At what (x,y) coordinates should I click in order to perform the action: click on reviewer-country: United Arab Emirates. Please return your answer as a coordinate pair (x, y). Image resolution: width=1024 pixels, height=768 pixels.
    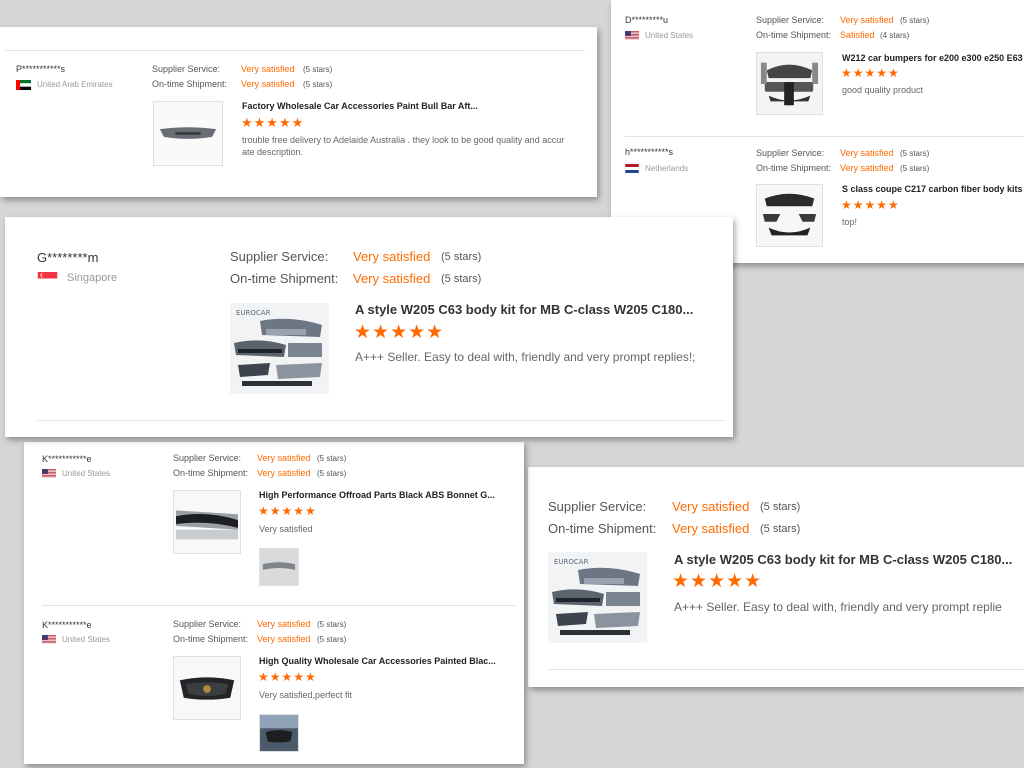
    Looking at the image, I should click on (75, 84).